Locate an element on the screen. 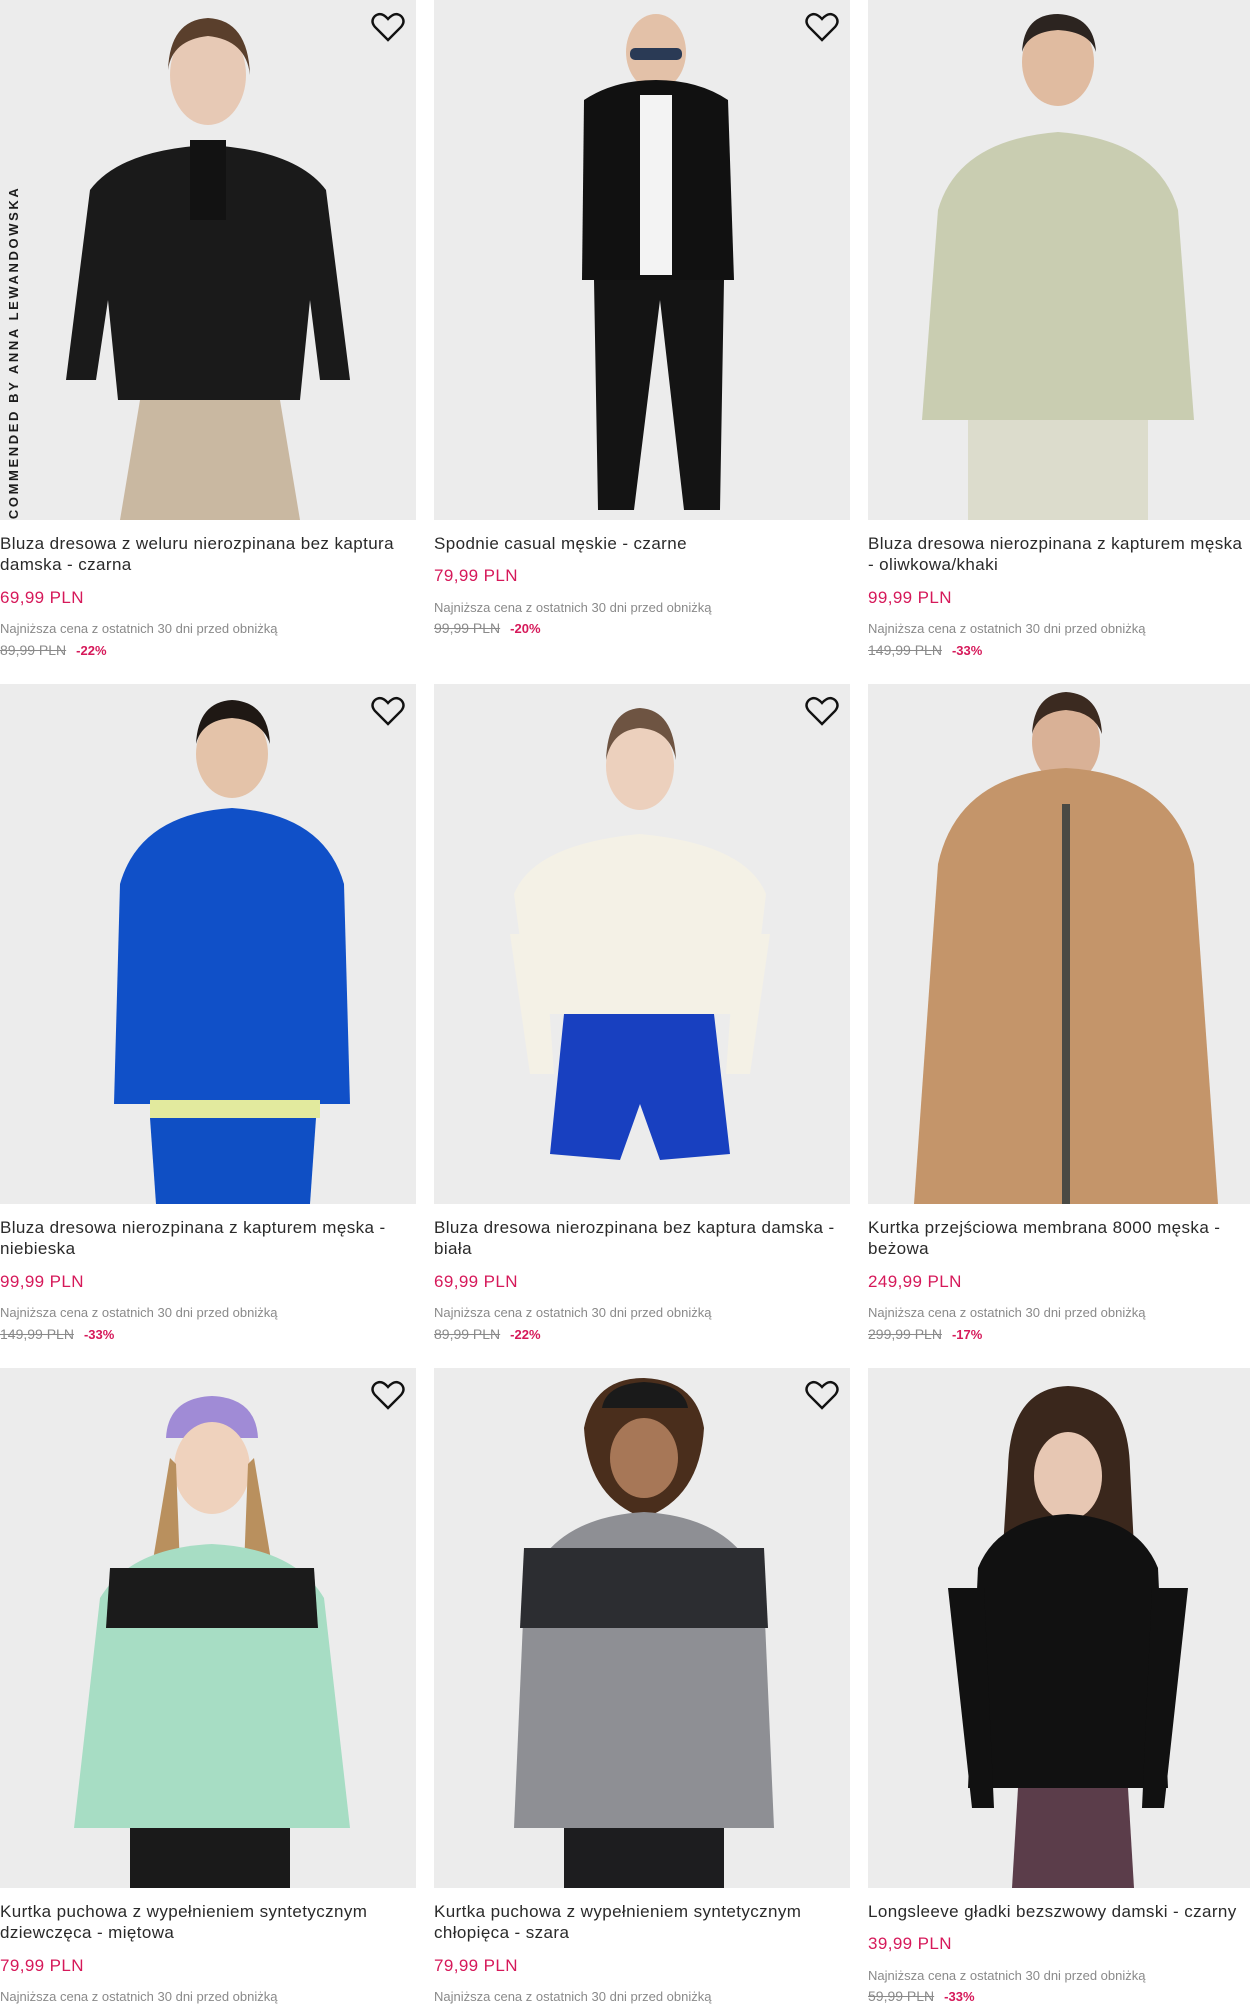  product-price: 249,99 PLN is located at coordinates (915, 1281).